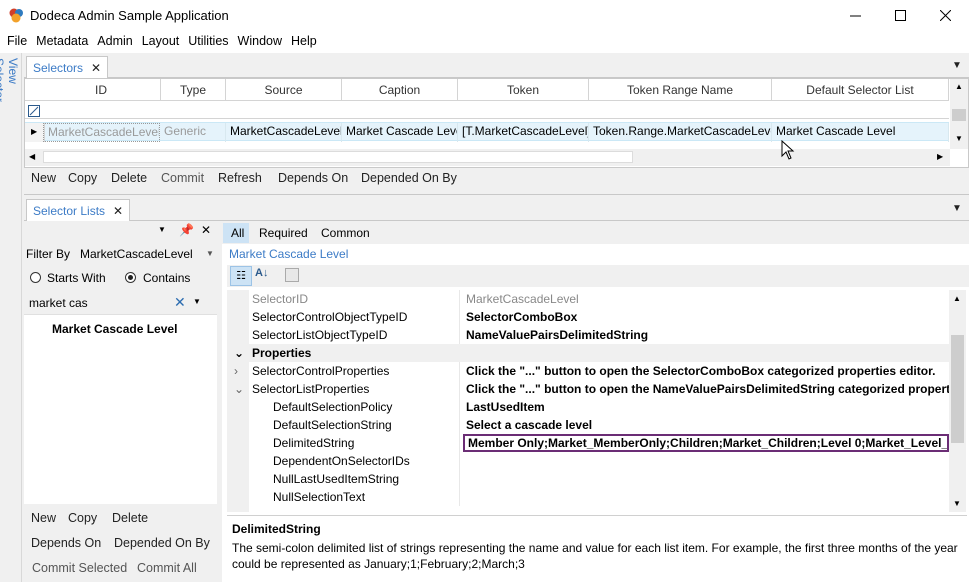 The height and width of the screenshot is (582, 969). What do you see at coordinates (400, 90) in the screenshot?
I see `column-header-caption: Caption` at bounding box center [400, 90].